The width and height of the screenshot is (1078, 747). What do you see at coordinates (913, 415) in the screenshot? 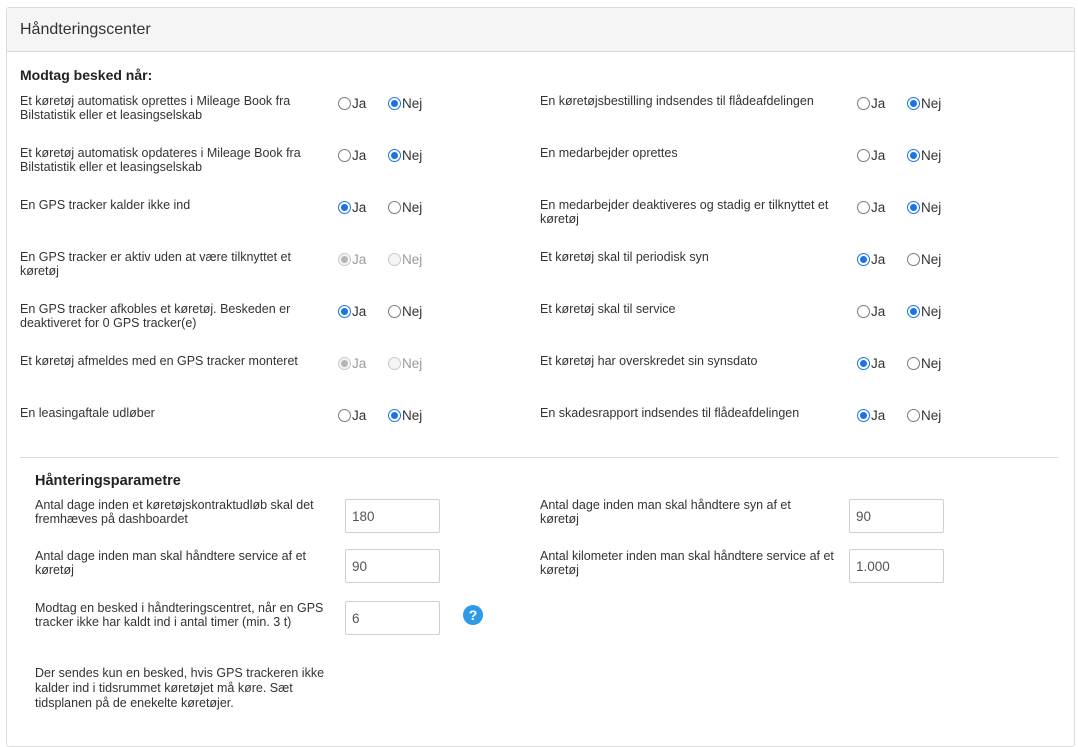
I see `notify-right-6-no-radio` at bounding box center [913, 415].